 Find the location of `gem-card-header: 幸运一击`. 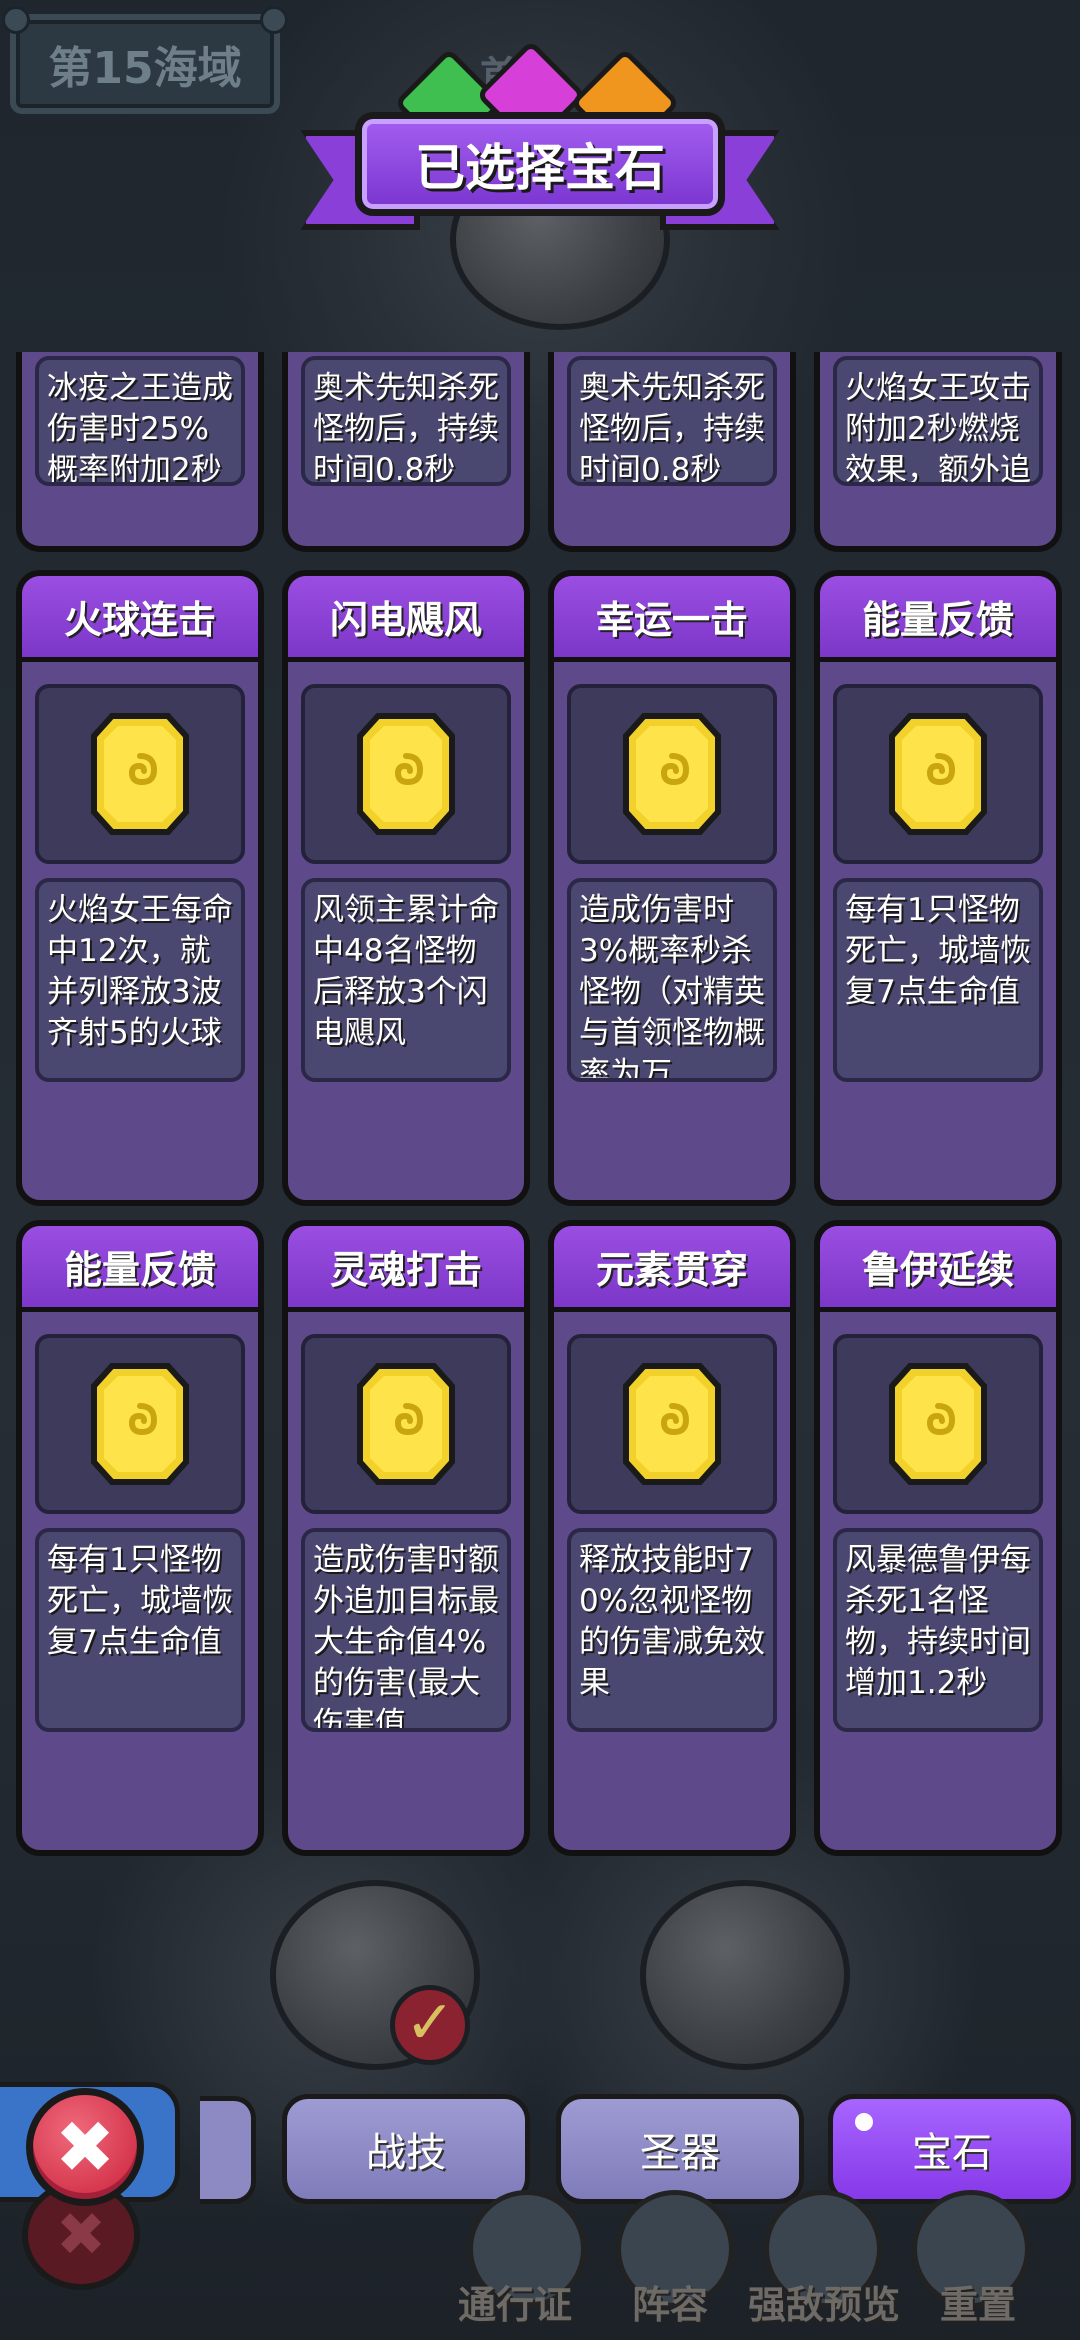

gem-card-header: 幸运一击 is located at coordinates (672, 619).